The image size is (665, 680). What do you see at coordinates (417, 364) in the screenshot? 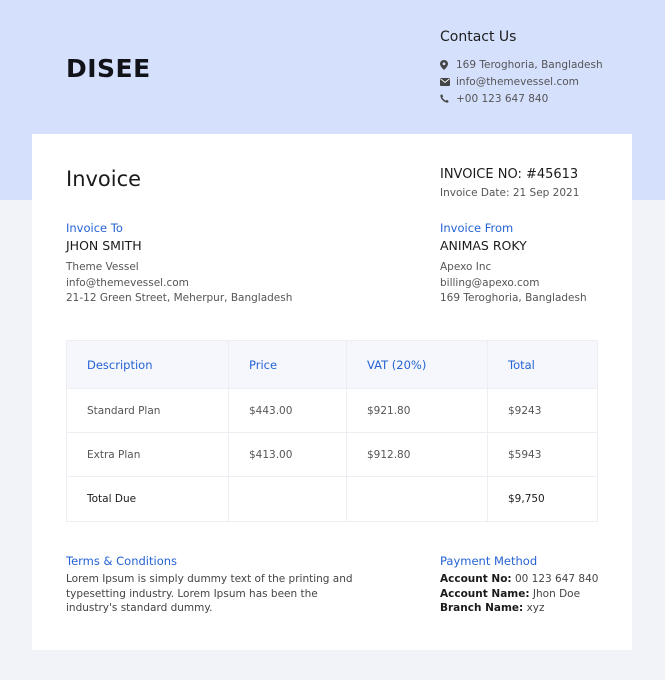
I see `column-header: VAT (20%)` at bounding box center [417, 364].